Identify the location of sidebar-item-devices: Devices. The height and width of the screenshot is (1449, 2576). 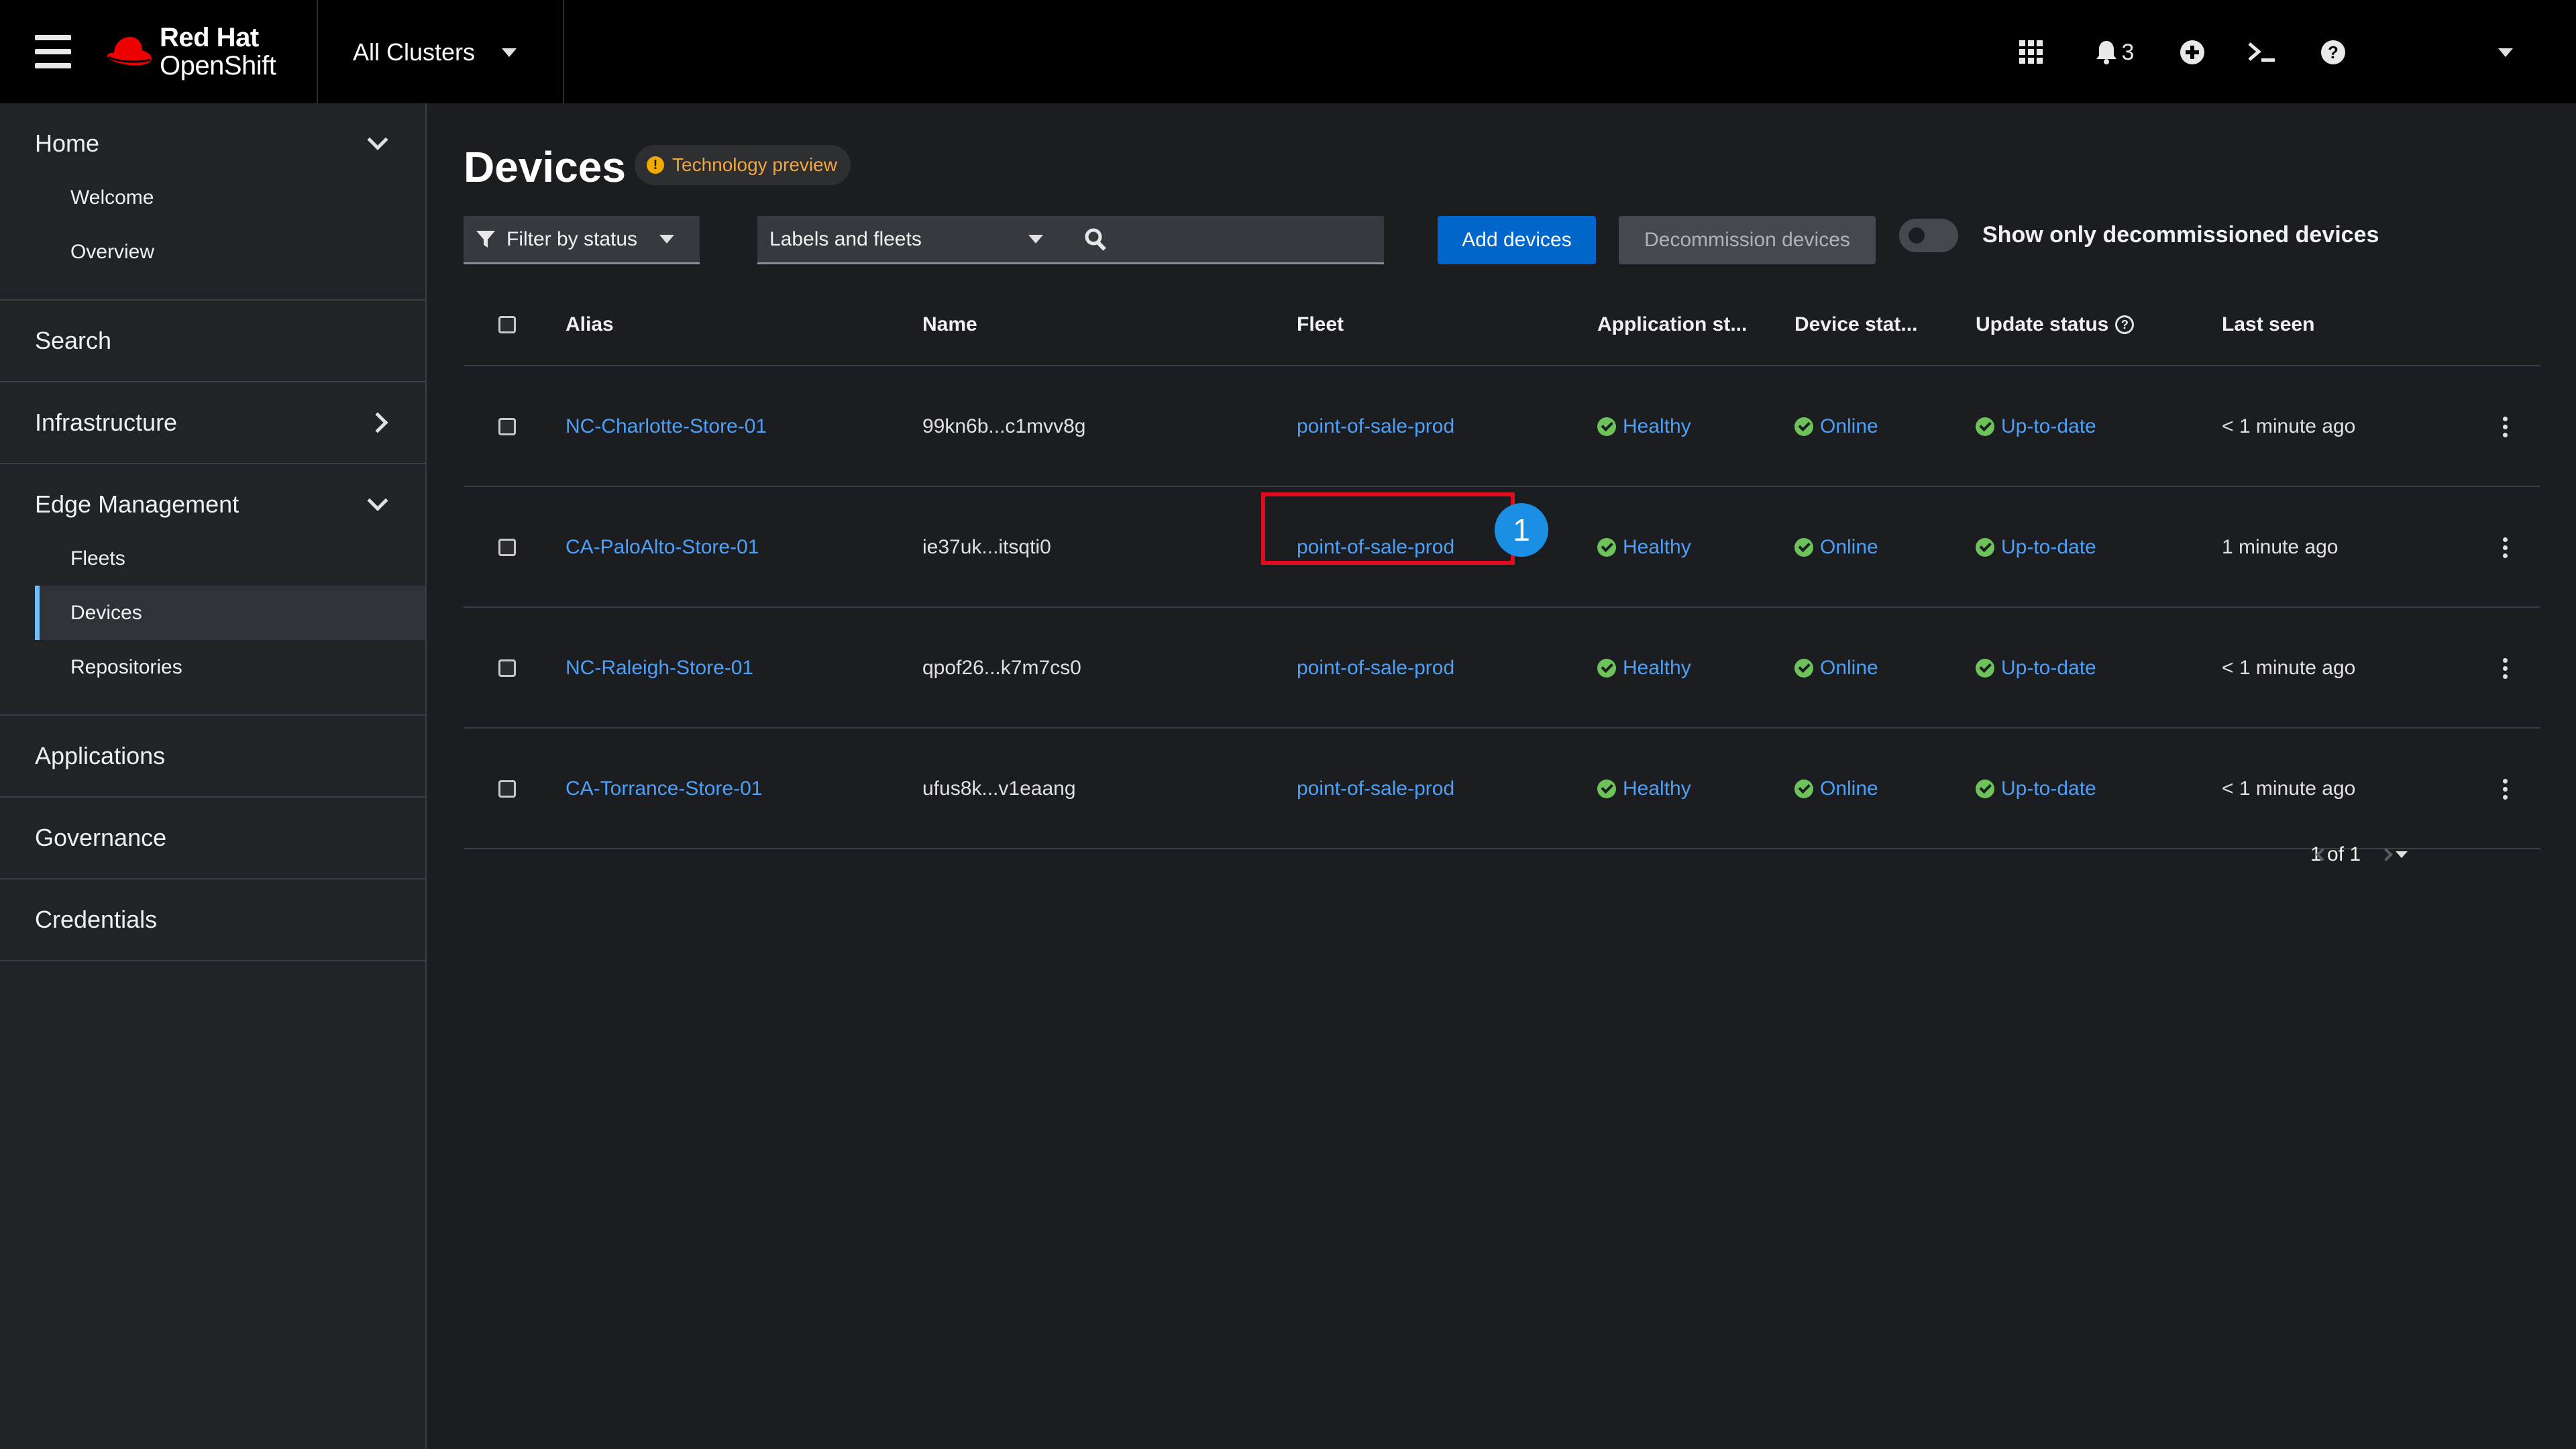
(230, 613).